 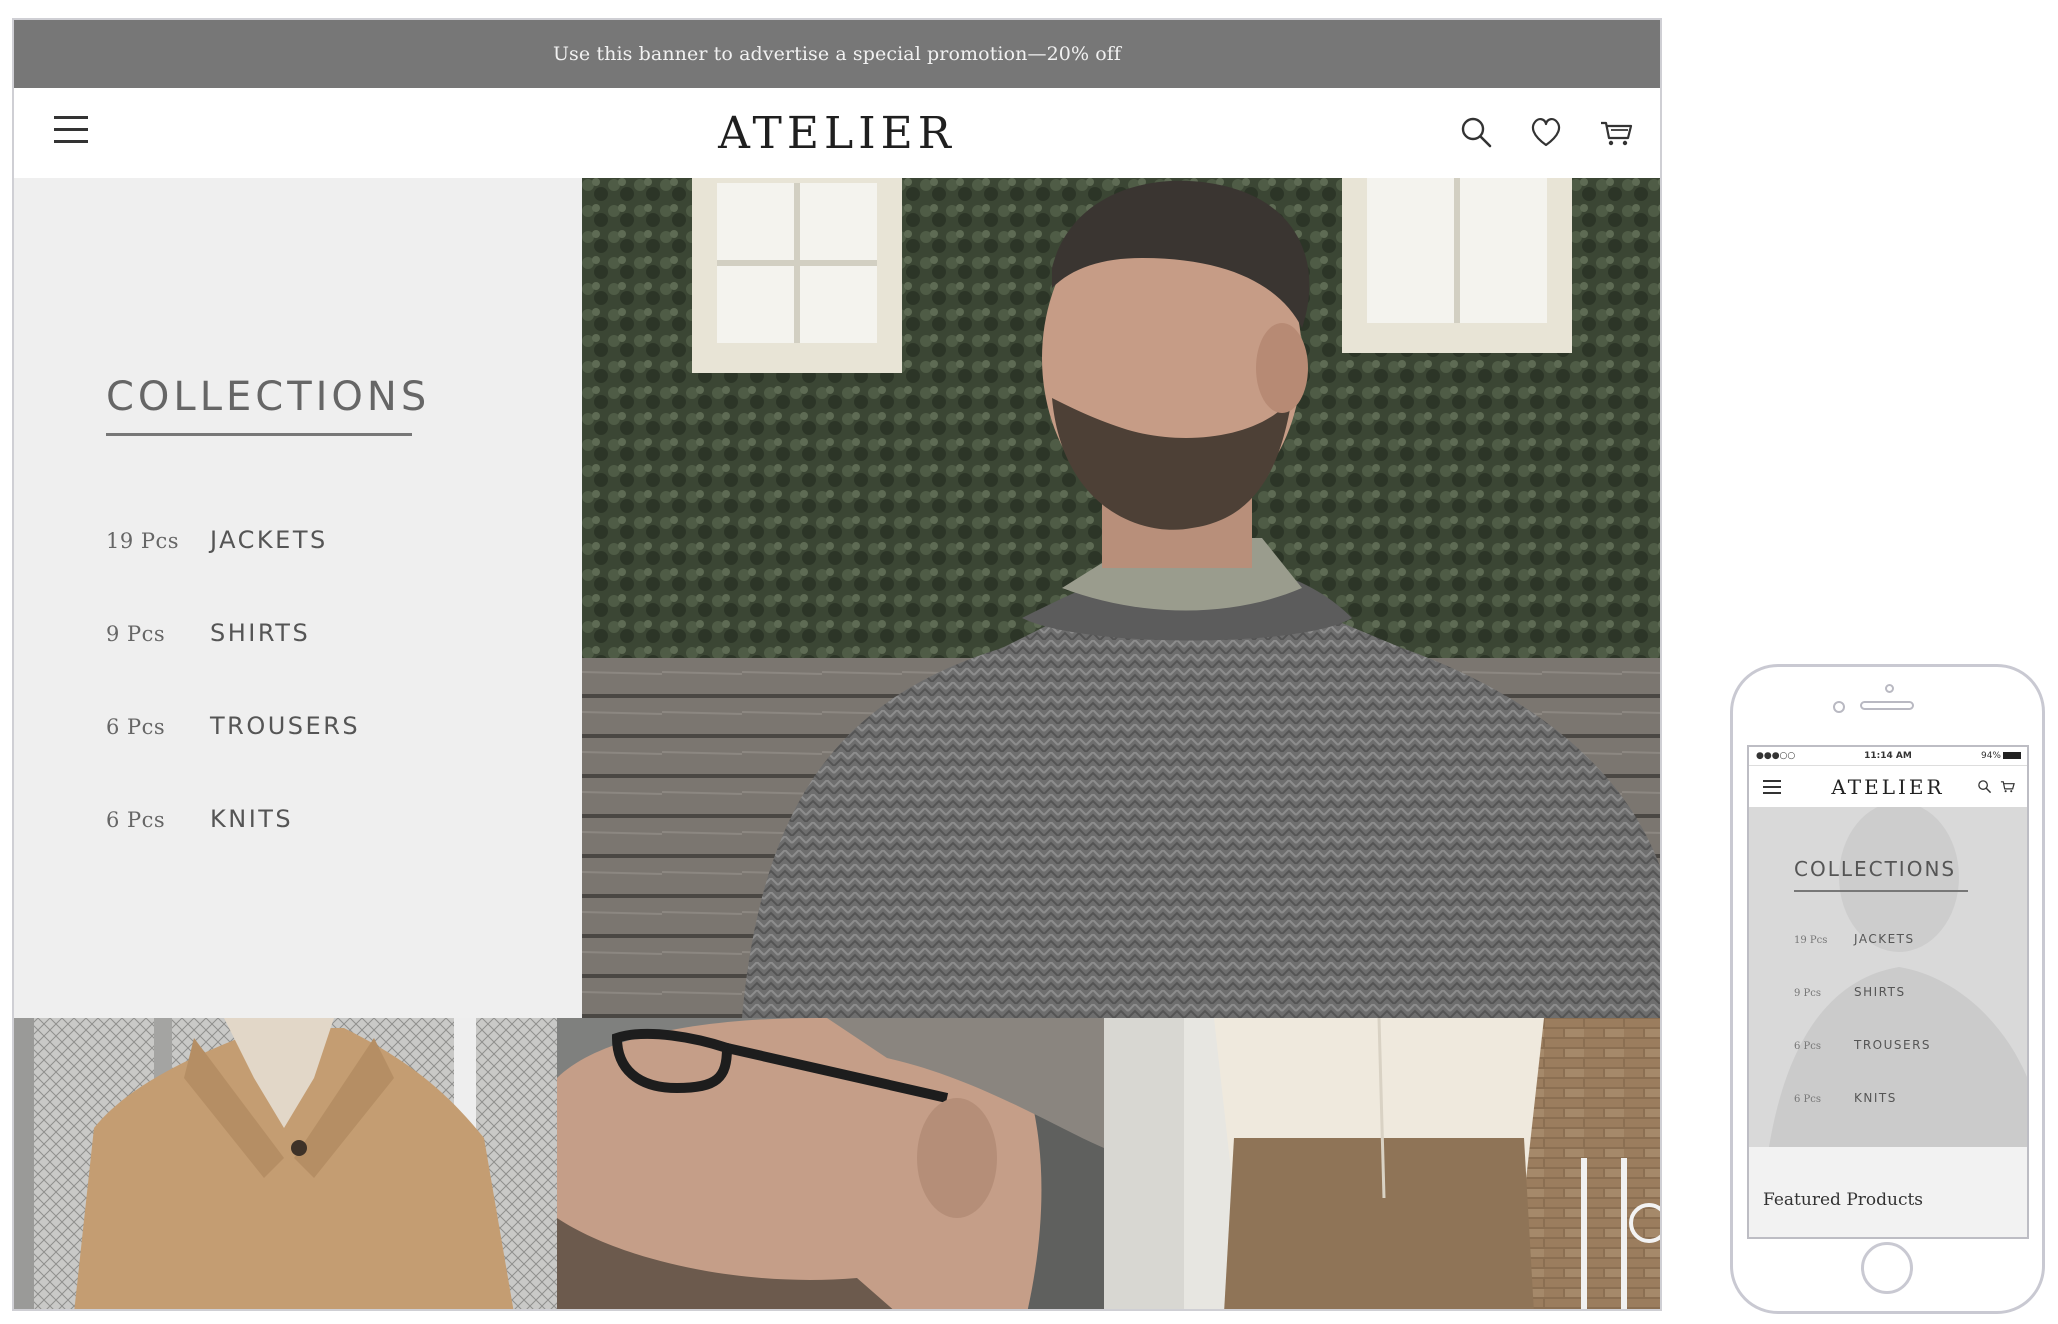 I want to click on status-bar: ●●●○○ 11:14 AM 94%, so click(x=1888, y=756).